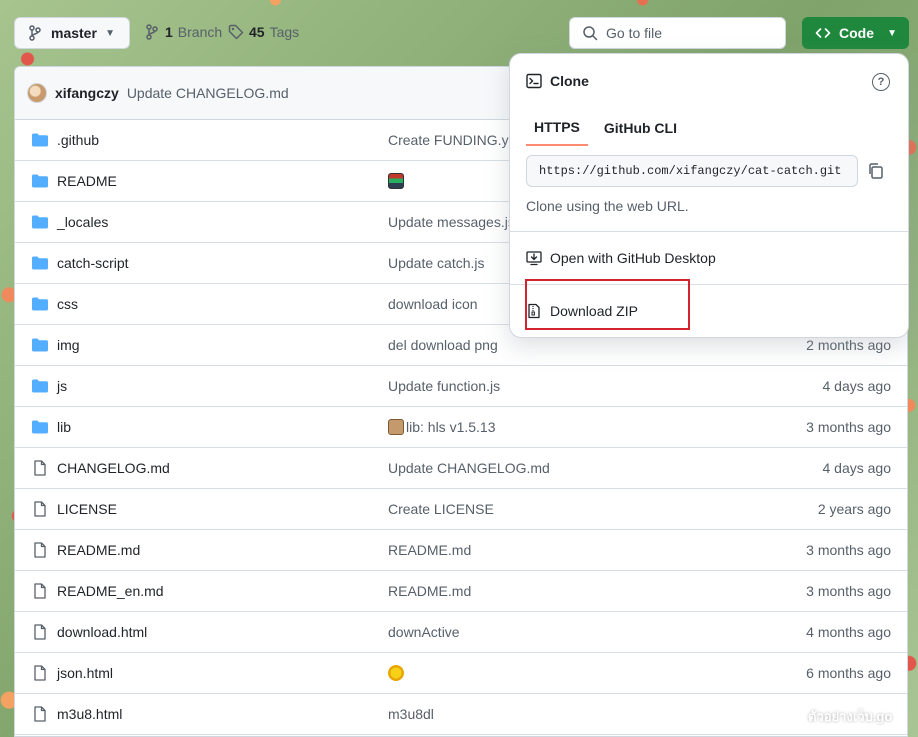 The image size is (918, 737). Describe the element at coordinates (590, 33) in the screenshot. I see `search-icon` at that location.